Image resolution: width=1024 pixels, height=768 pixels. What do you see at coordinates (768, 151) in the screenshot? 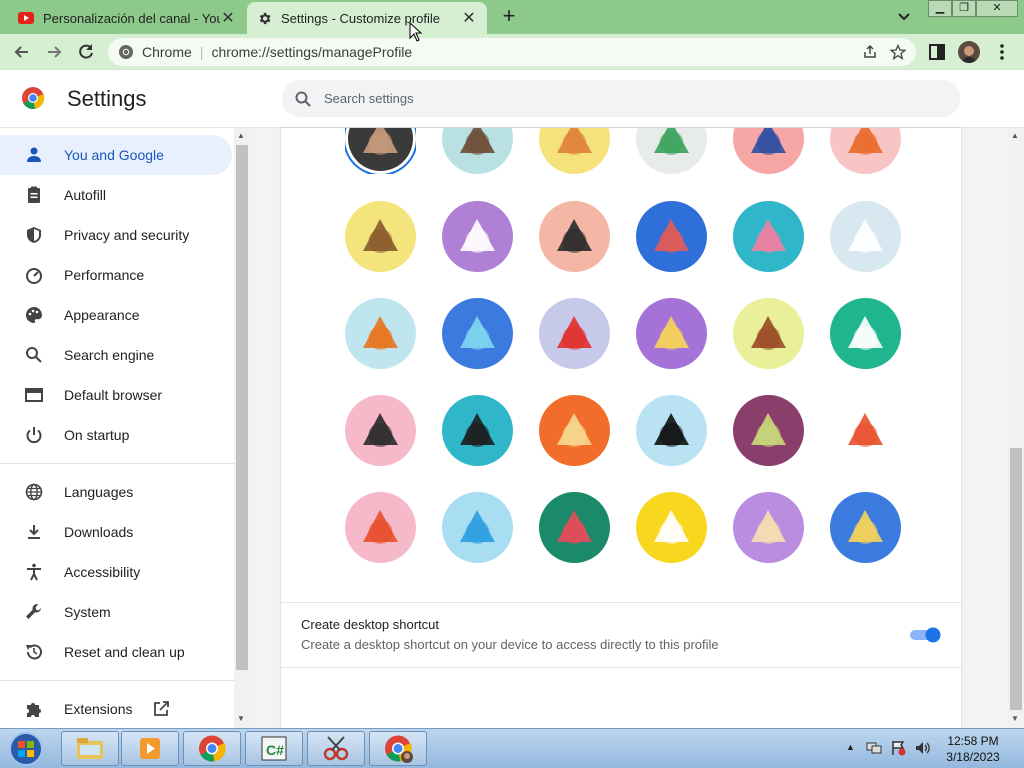
I see `origami-elephant-avatar` at bounding box center [768, 151].